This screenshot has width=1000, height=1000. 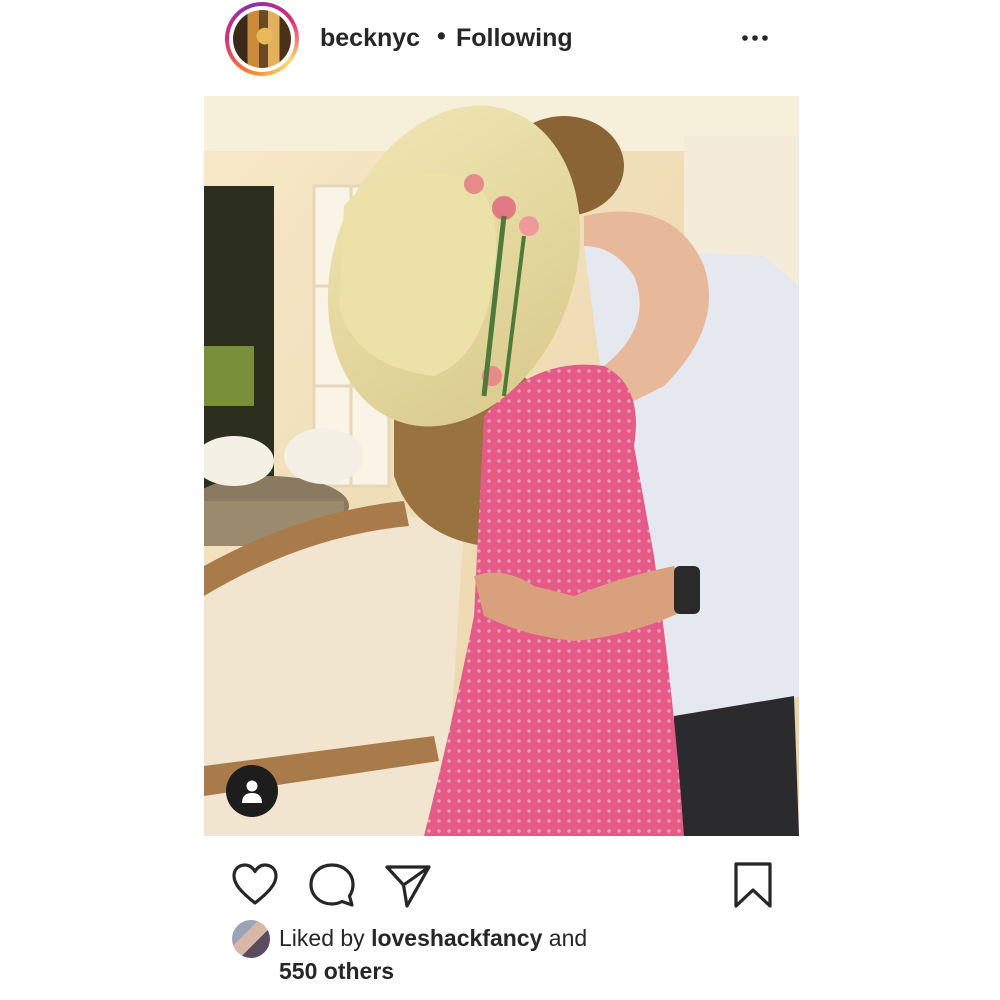 What do you see at coordinates (456, 938) in the screenshot?
I see `liker-username-link: loveshackfancy` at bounding box center [456, 938].